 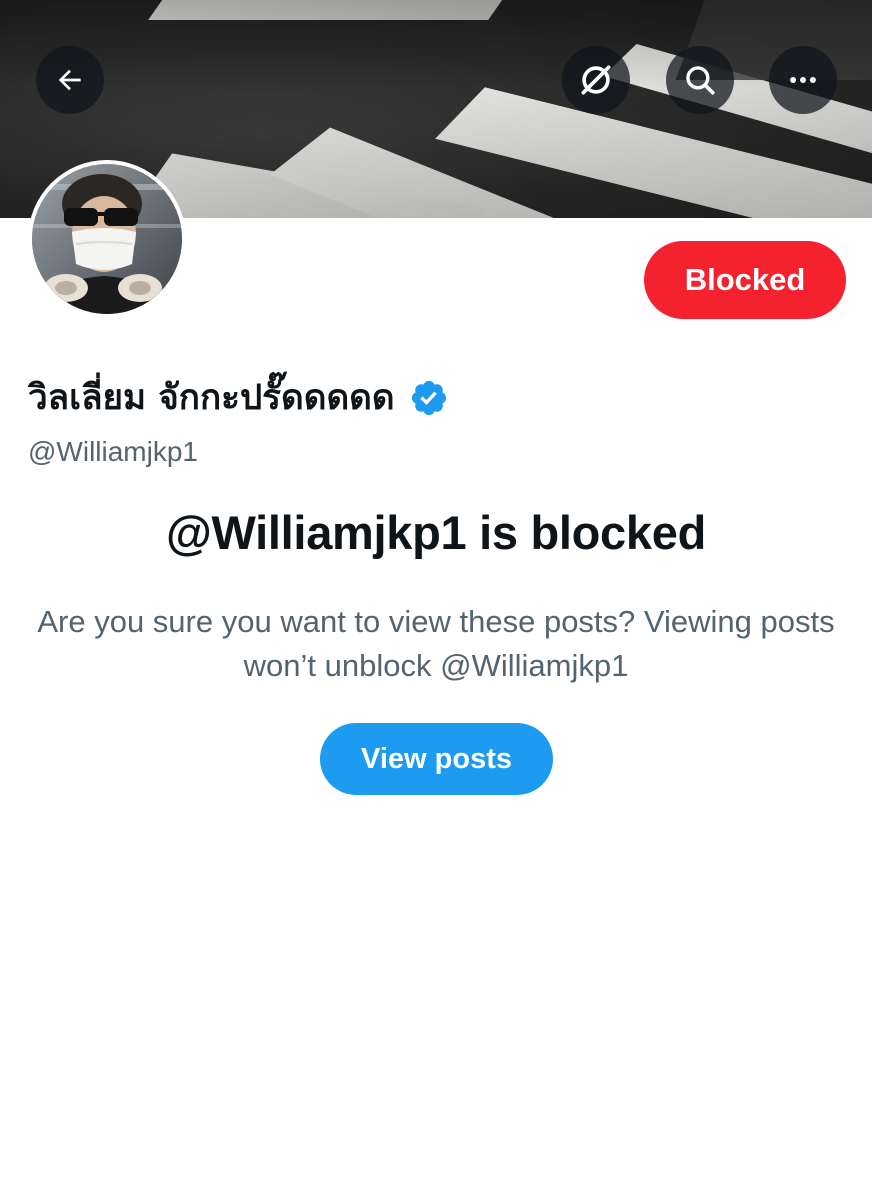 I want to click on avatar, so click(x=107, y=239).